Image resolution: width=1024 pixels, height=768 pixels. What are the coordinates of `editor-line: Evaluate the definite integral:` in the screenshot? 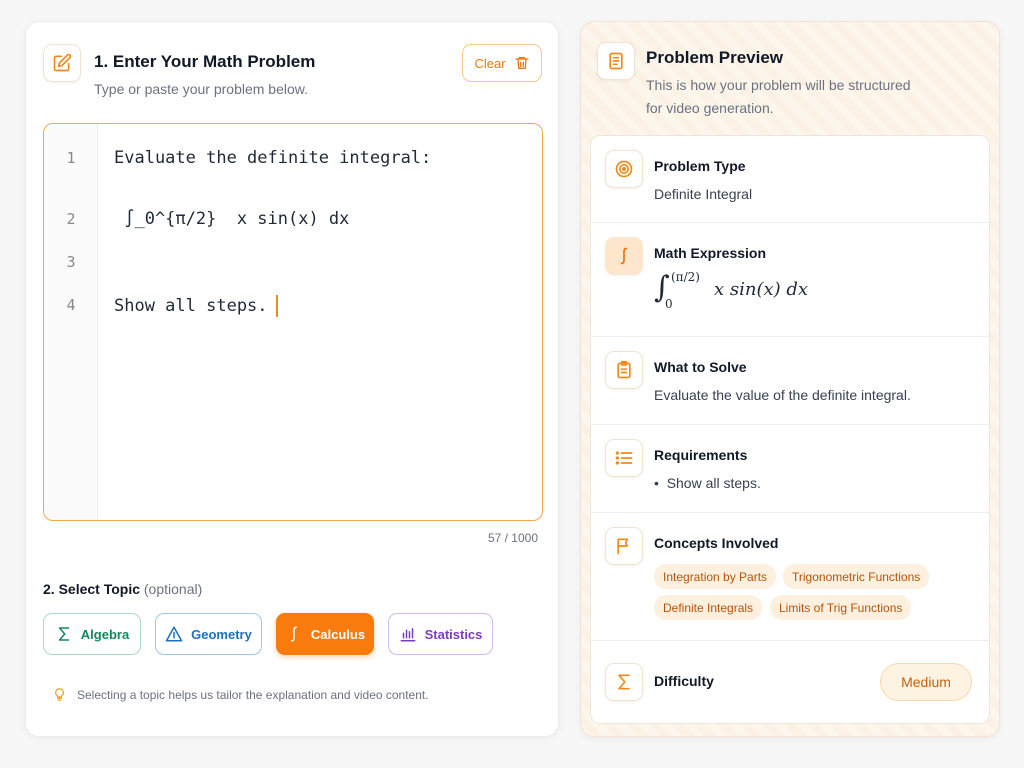 It's located at (273, 158).